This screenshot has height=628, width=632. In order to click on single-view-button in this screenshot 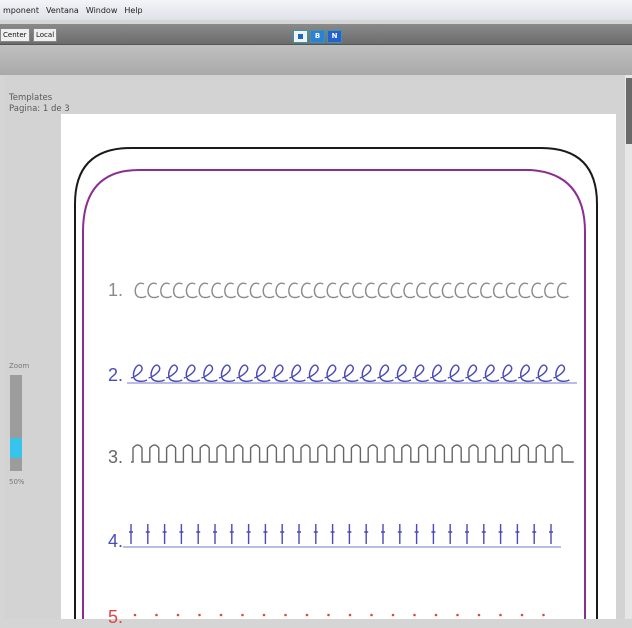, I will do `click(300, 36)`.